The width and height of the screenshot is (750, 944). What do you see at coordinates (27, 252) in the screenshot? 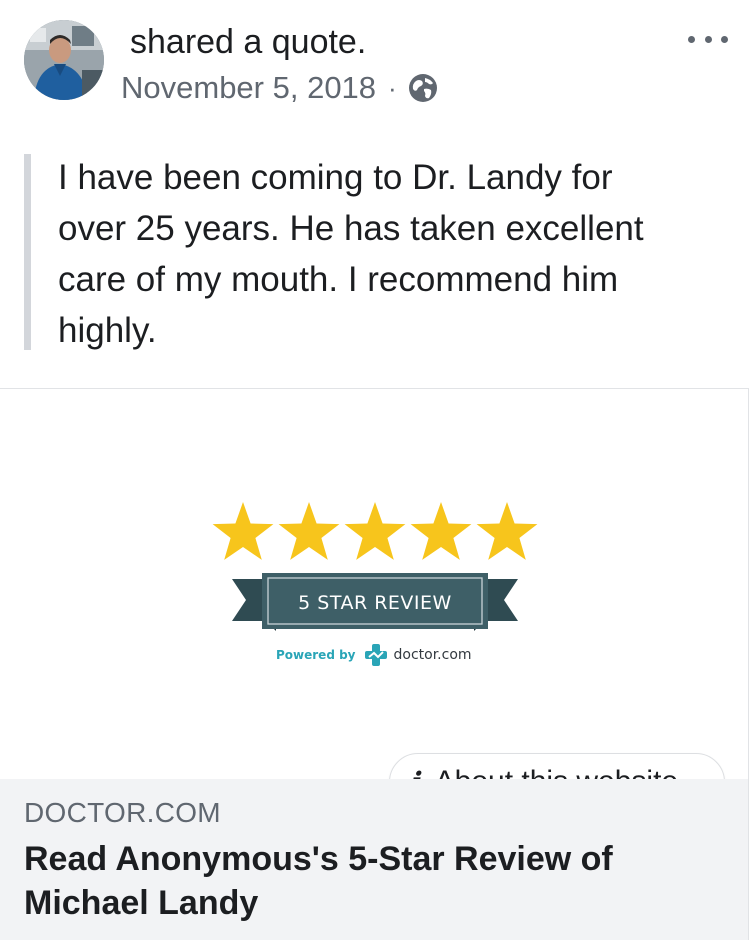
I see `quote-bar` at bounding box center [27, 252].